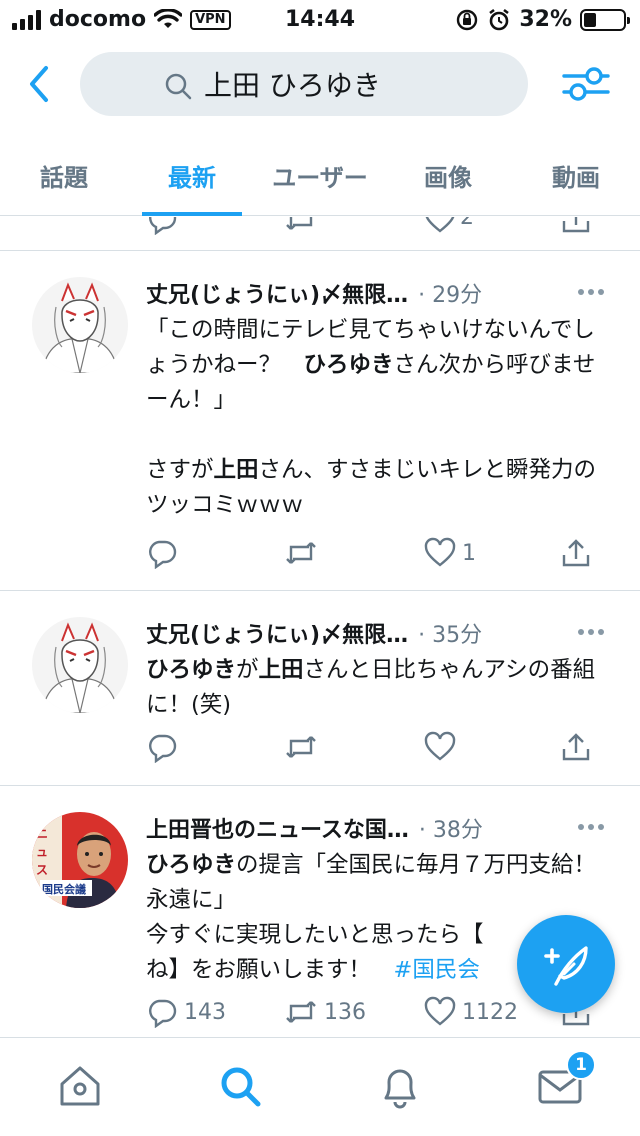 Image resolution: width=640 pixels, height=1136 pixels. I want to click on svg-text: ニ, so click(42, 834).